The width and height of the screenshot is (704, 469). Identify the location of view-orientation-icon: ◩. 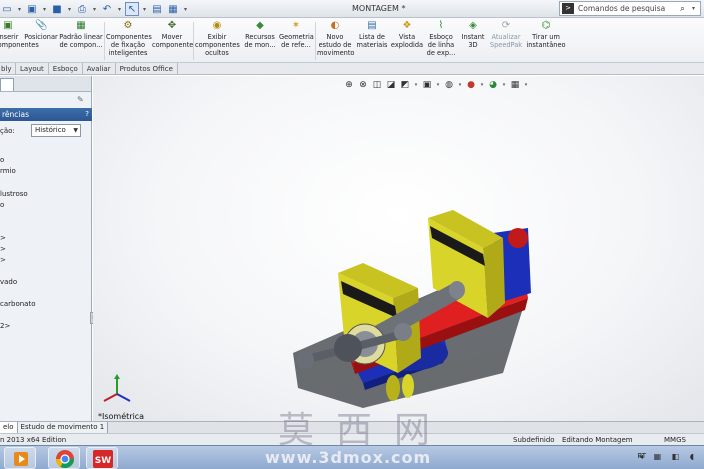
(405, 85).